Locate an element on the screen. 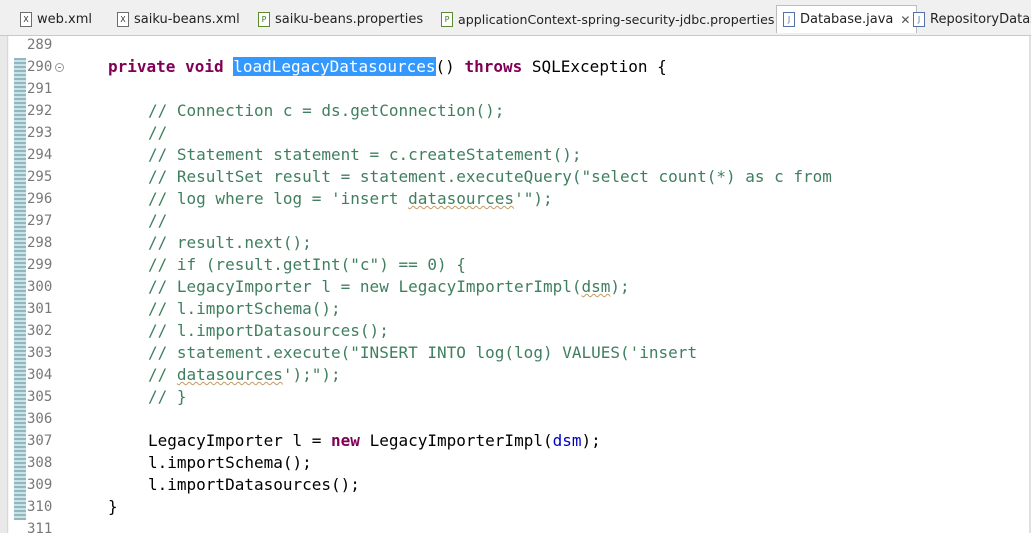  code-fragment: () is located at coordinates (445, 66).